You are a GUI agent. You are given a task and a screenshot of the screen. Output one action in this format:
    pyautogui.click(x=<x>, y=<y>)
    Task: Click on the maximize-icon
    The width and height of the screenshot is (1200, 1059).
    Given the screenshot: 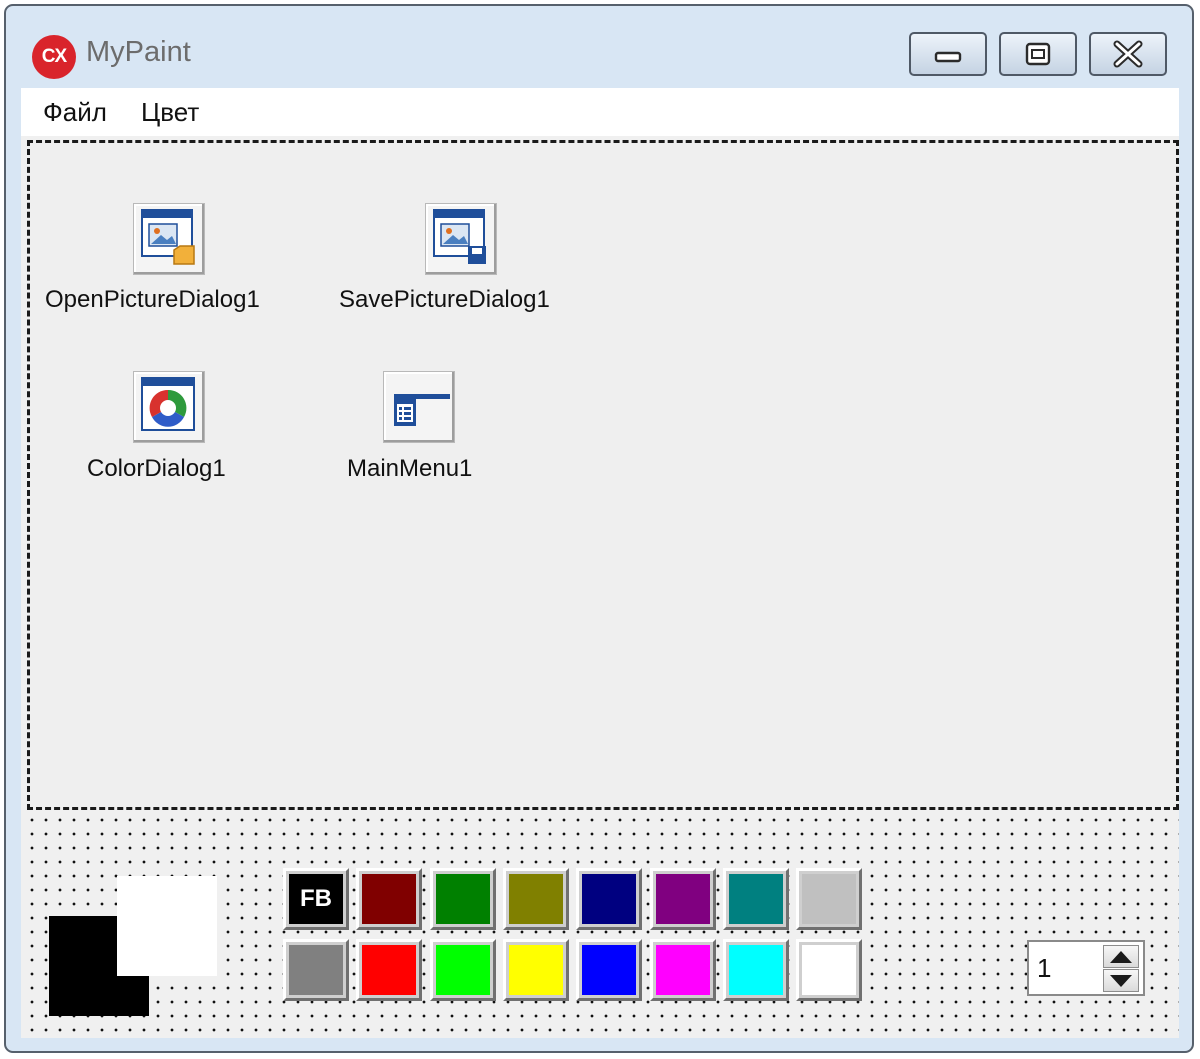 What is the action you would take?
    pyautogui.click(x=1038, y=54)
    